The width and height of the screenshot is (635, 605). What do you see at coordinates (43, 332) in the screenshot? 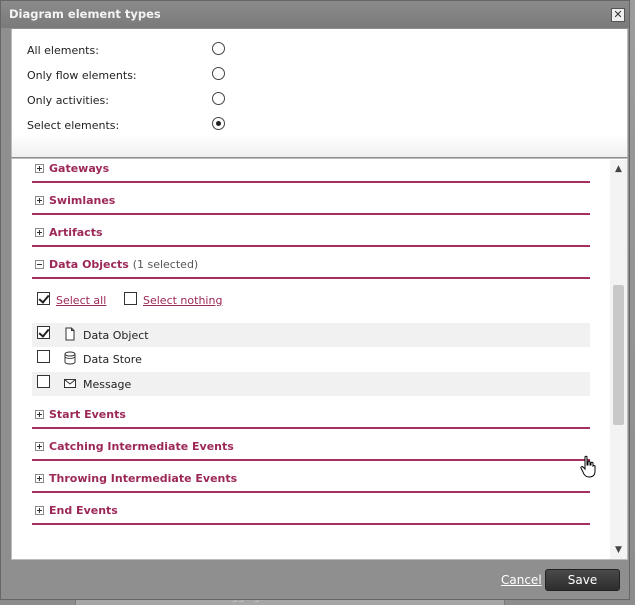
I see `data-object-checkbox` at bounding box center [43, 332].